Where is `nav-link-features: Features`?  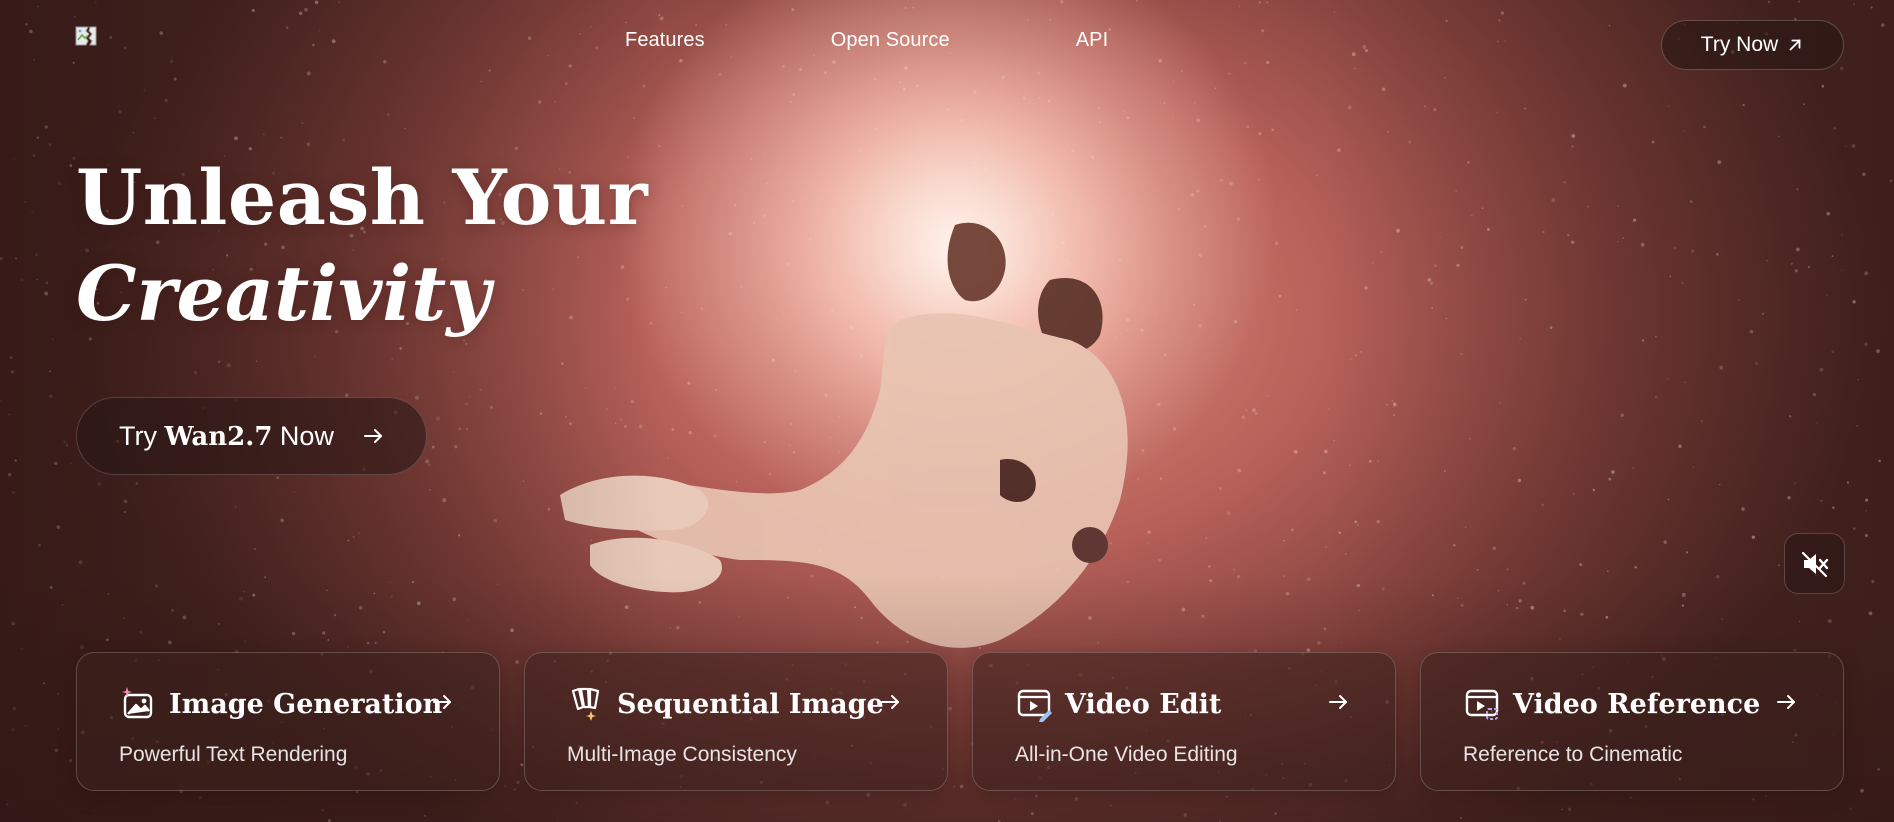
nav-link-features: Features is located at coordinates (665, 40).